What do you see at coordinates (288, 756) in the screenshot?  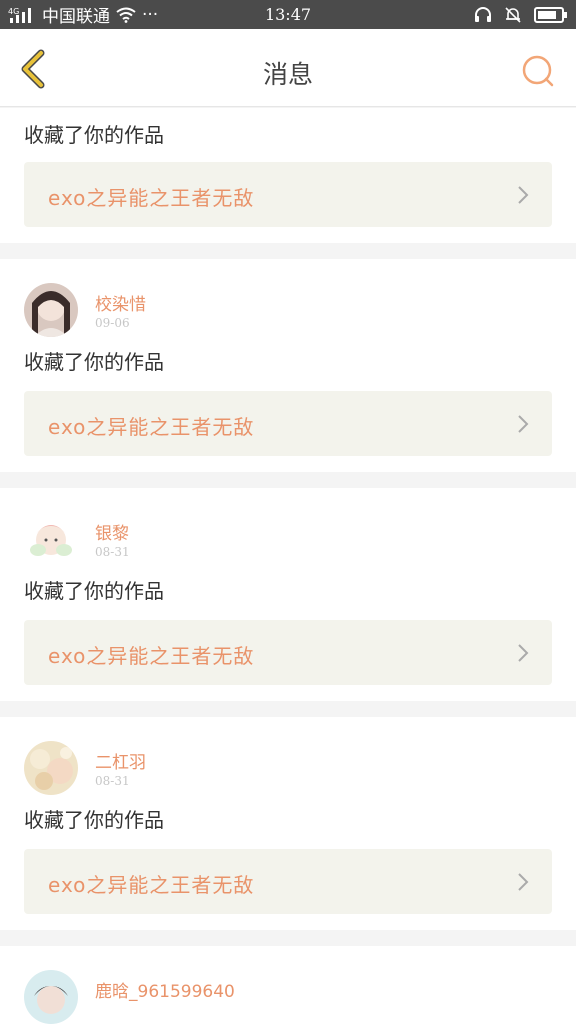 I see `message-header: 二杠羽 08-31` at bounding box center [288, 756].